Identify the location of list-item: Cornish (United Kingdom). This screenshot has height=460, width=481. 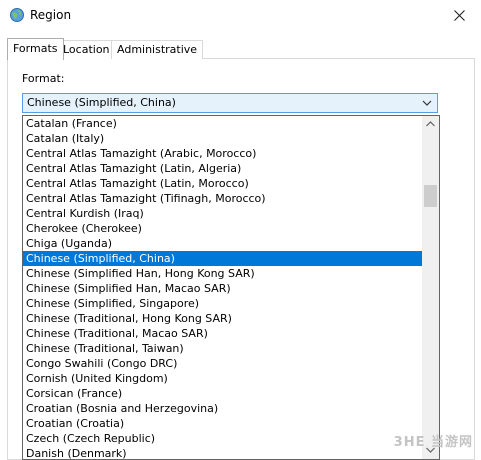
(222, 378).